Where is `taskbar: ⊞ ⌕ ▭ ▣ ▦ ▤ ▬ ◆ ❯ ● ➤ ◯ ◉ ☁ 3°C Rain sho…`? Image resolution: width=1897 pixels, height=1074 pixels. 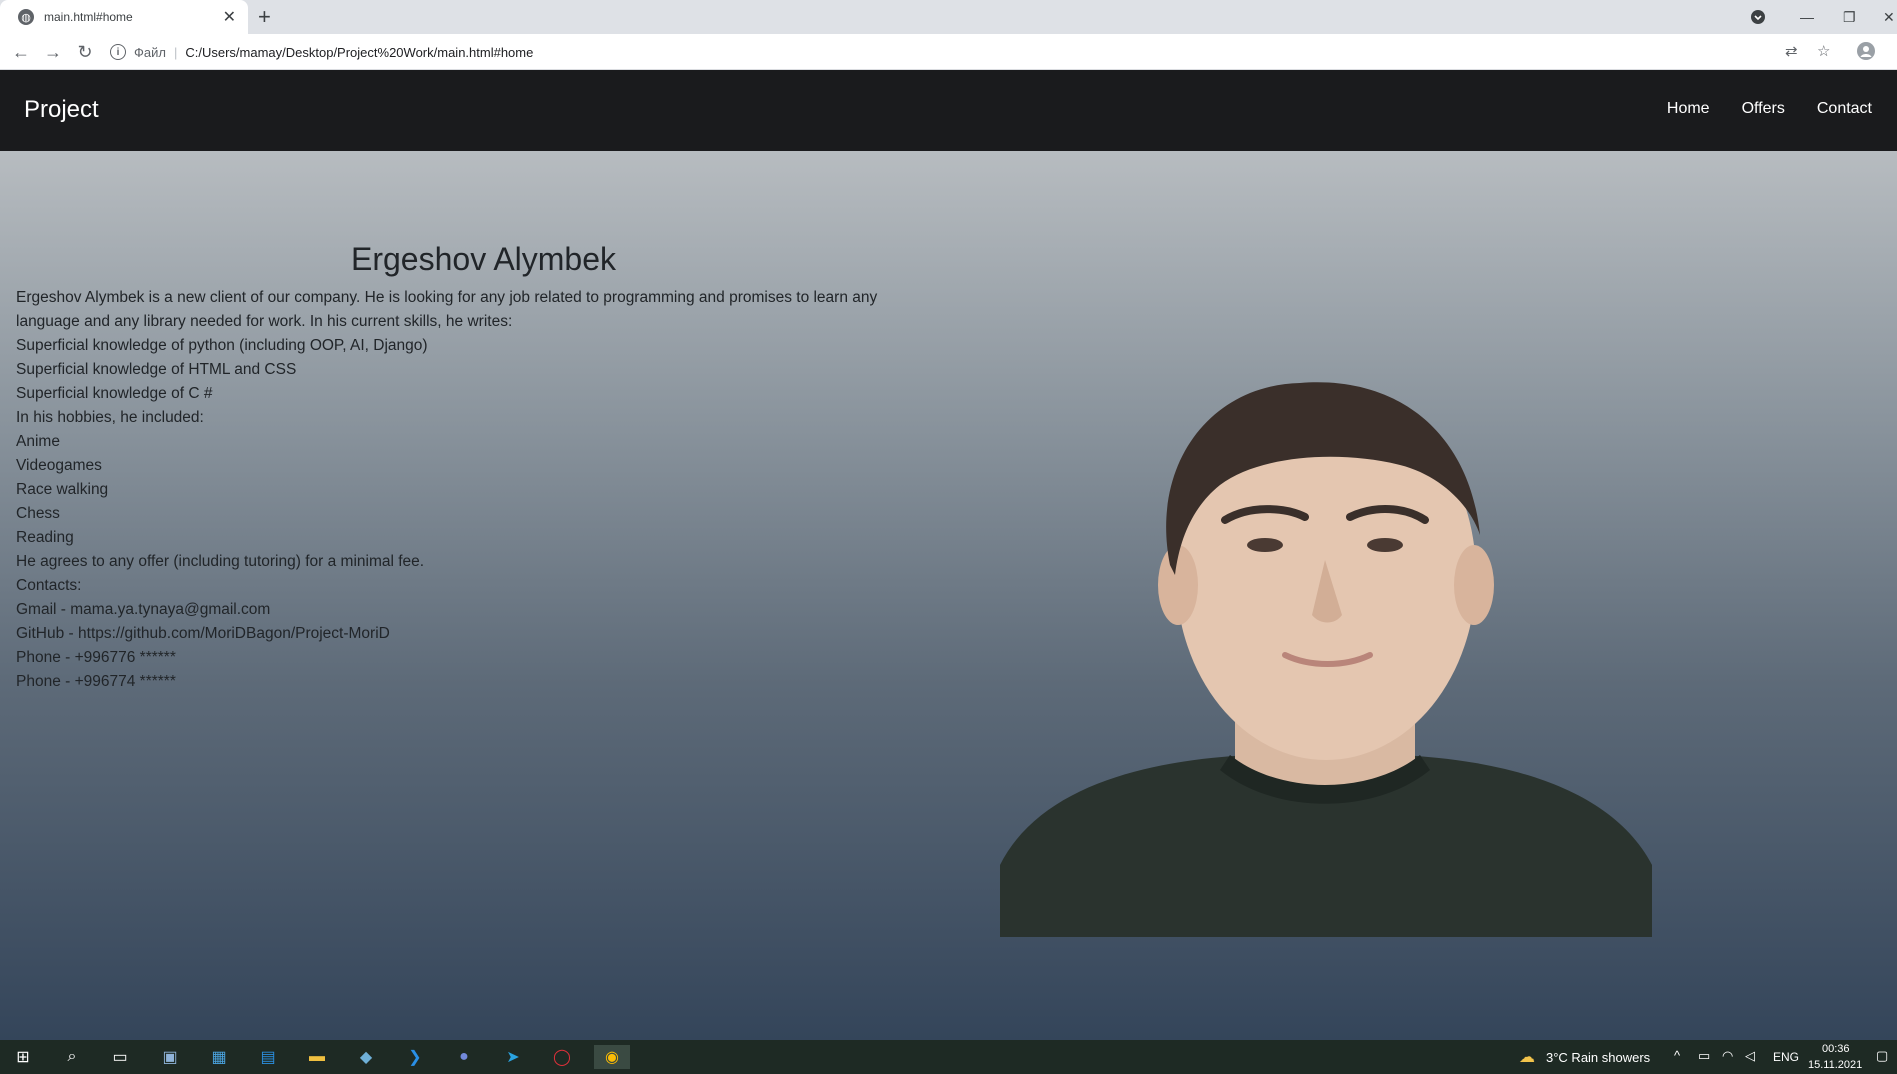
taskbar: ⊞ ⌕ ▭ ▣ ▦ ▤ ▬ ◆ ❯ ● ➤ ◯ ◉ ☁ 3°C Rain sho… is located at coordinates (948, 1057).